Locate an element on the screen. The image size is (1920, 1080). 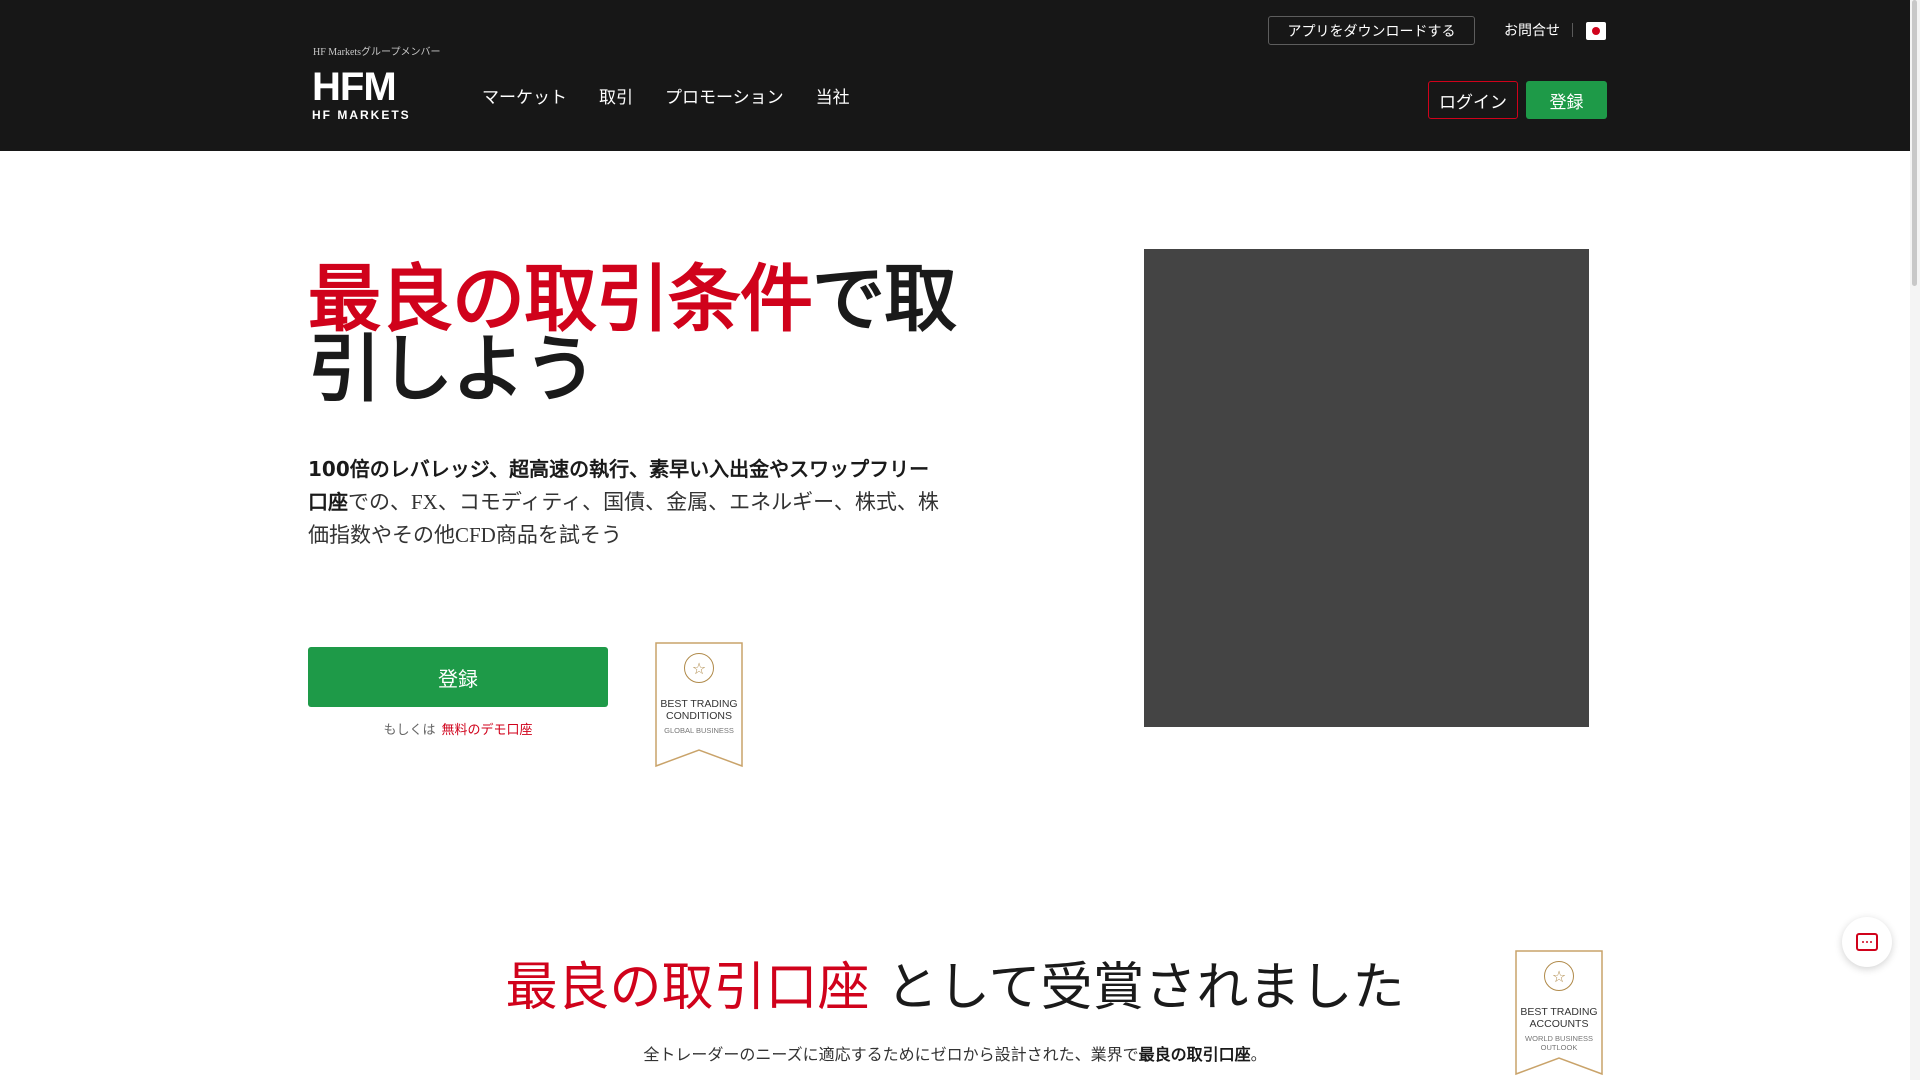
header-signup-button: 登録 is located at coordinates (1566, 100).